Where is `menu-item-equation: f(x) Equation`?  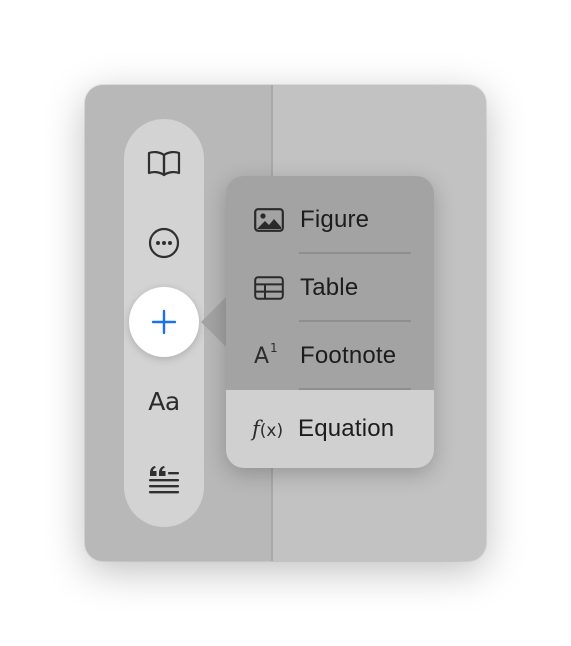 menu-item-equation: f(x) Equation is located at coordinates (330, 429).